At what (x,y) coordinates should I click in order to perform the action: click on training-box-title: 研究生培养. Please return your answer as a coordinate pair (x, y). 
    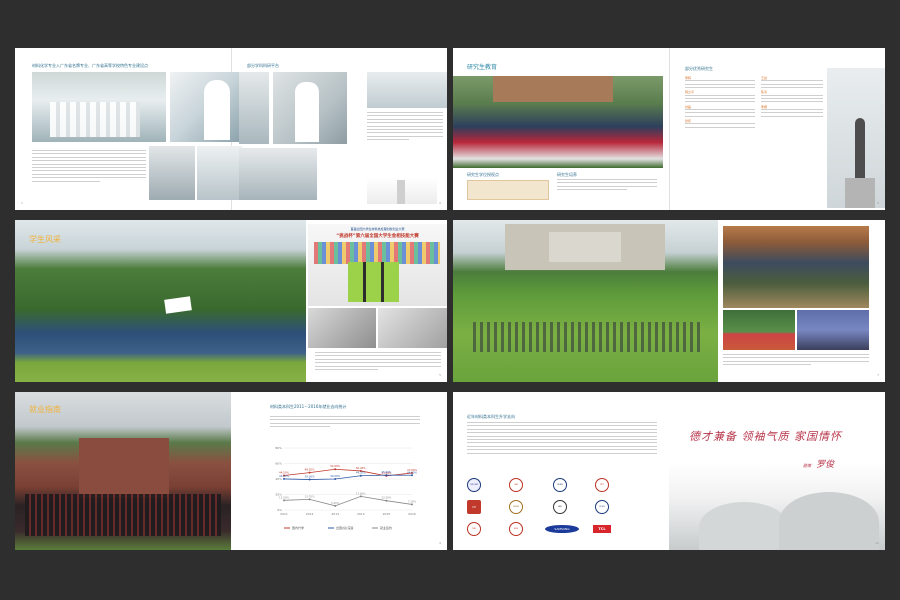
    Looking at the image, I should click on (567, 174).